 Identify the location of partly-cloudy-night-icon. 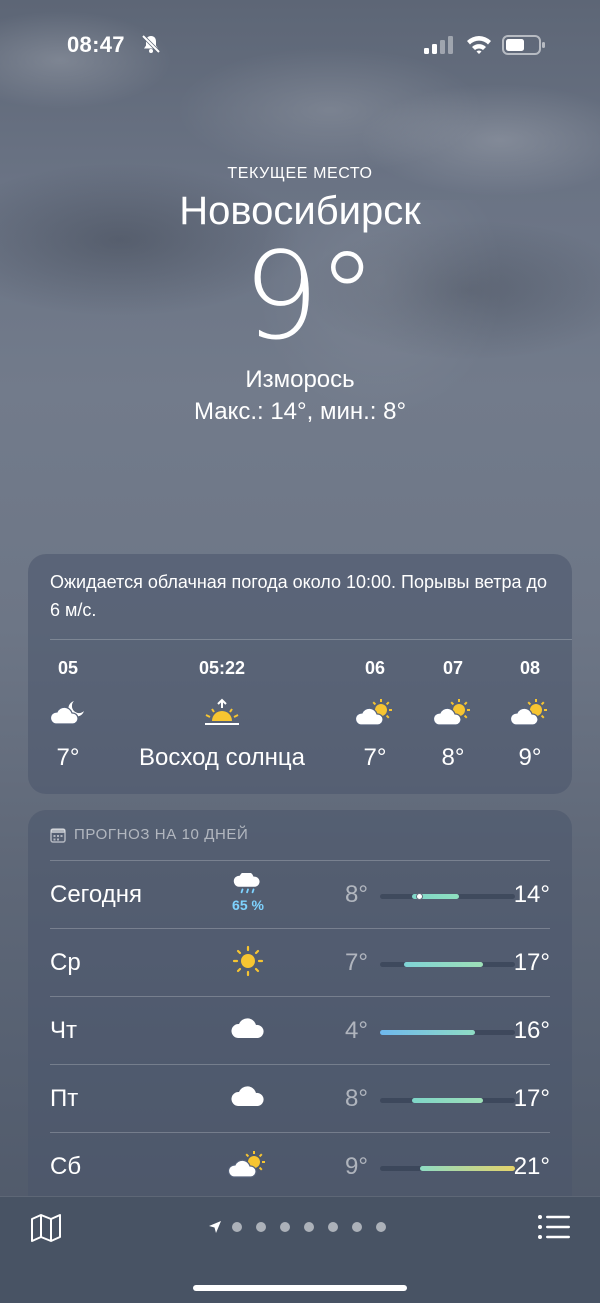
(66, 713).